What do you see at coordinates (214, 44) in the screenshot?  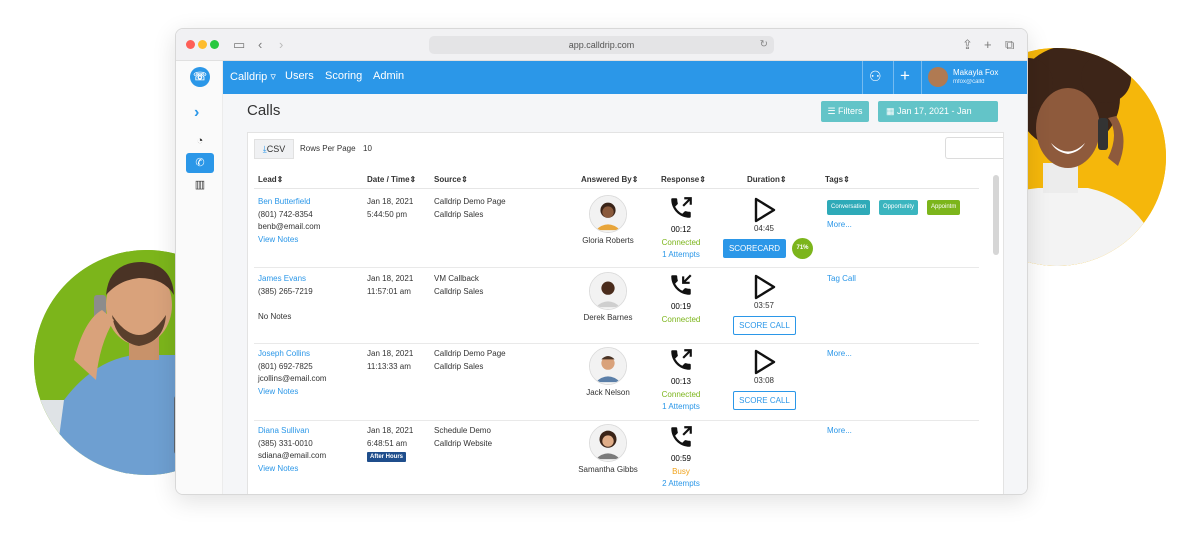 I see `maximize-window-button` at bounding box center [214, 44].